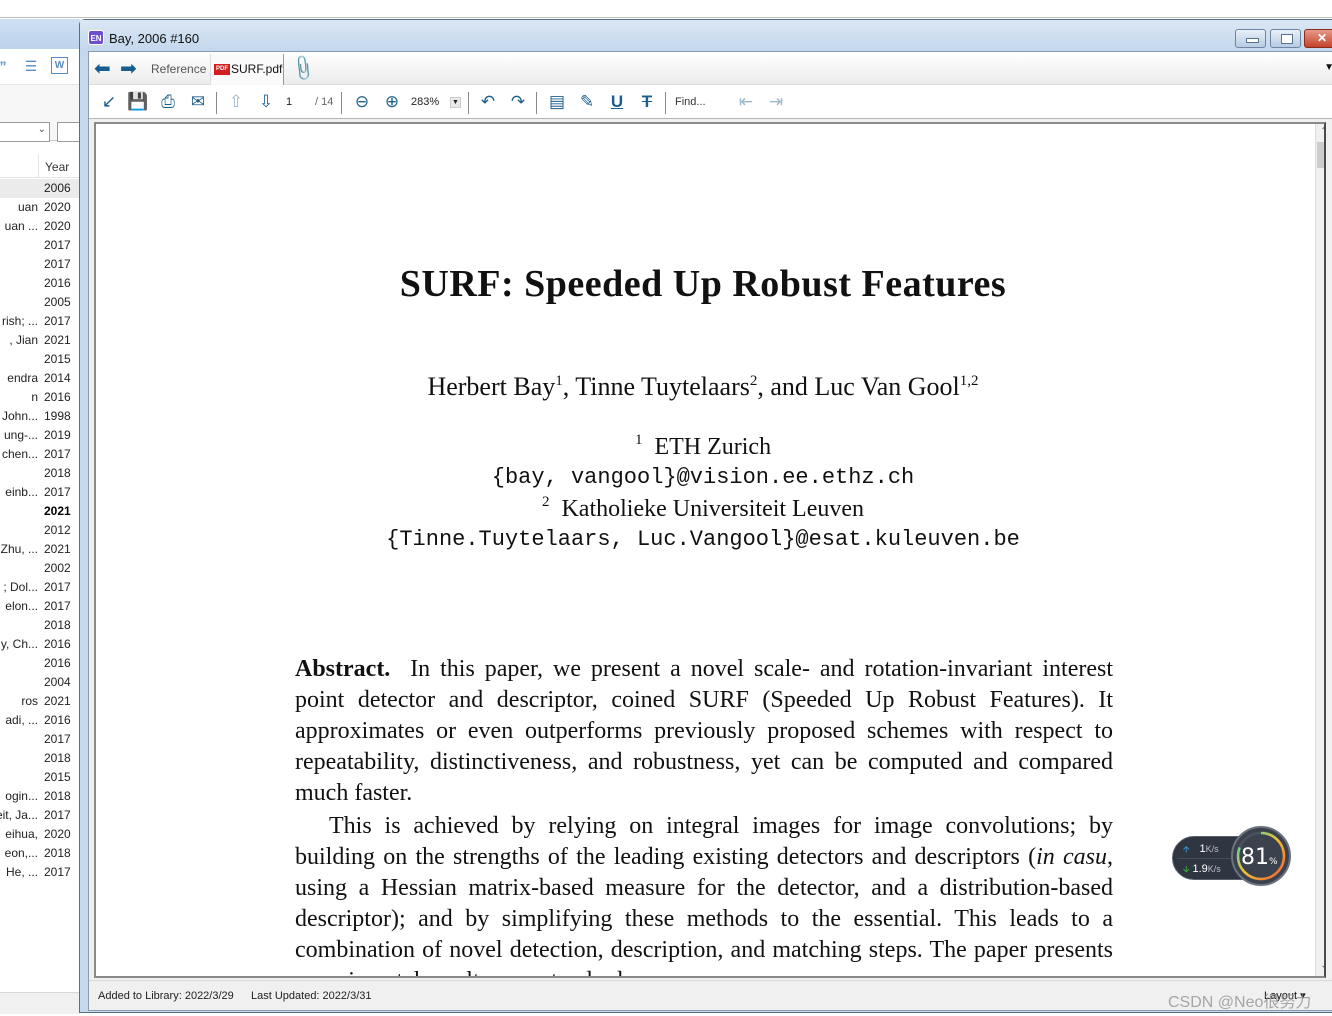 The height and width of the screenshot is (1016, 1332). I want to click on zoom-level: 283%, so click(425, 102).